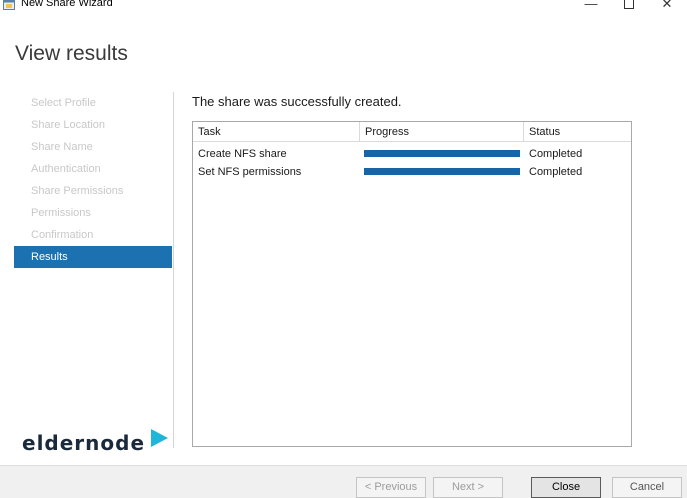 This screenshot has height=498, width=687. What do you see at coordinates (647, 487) in the screenshot?
I see `cancel-button: Cancel` at bounding box center [647, 487].